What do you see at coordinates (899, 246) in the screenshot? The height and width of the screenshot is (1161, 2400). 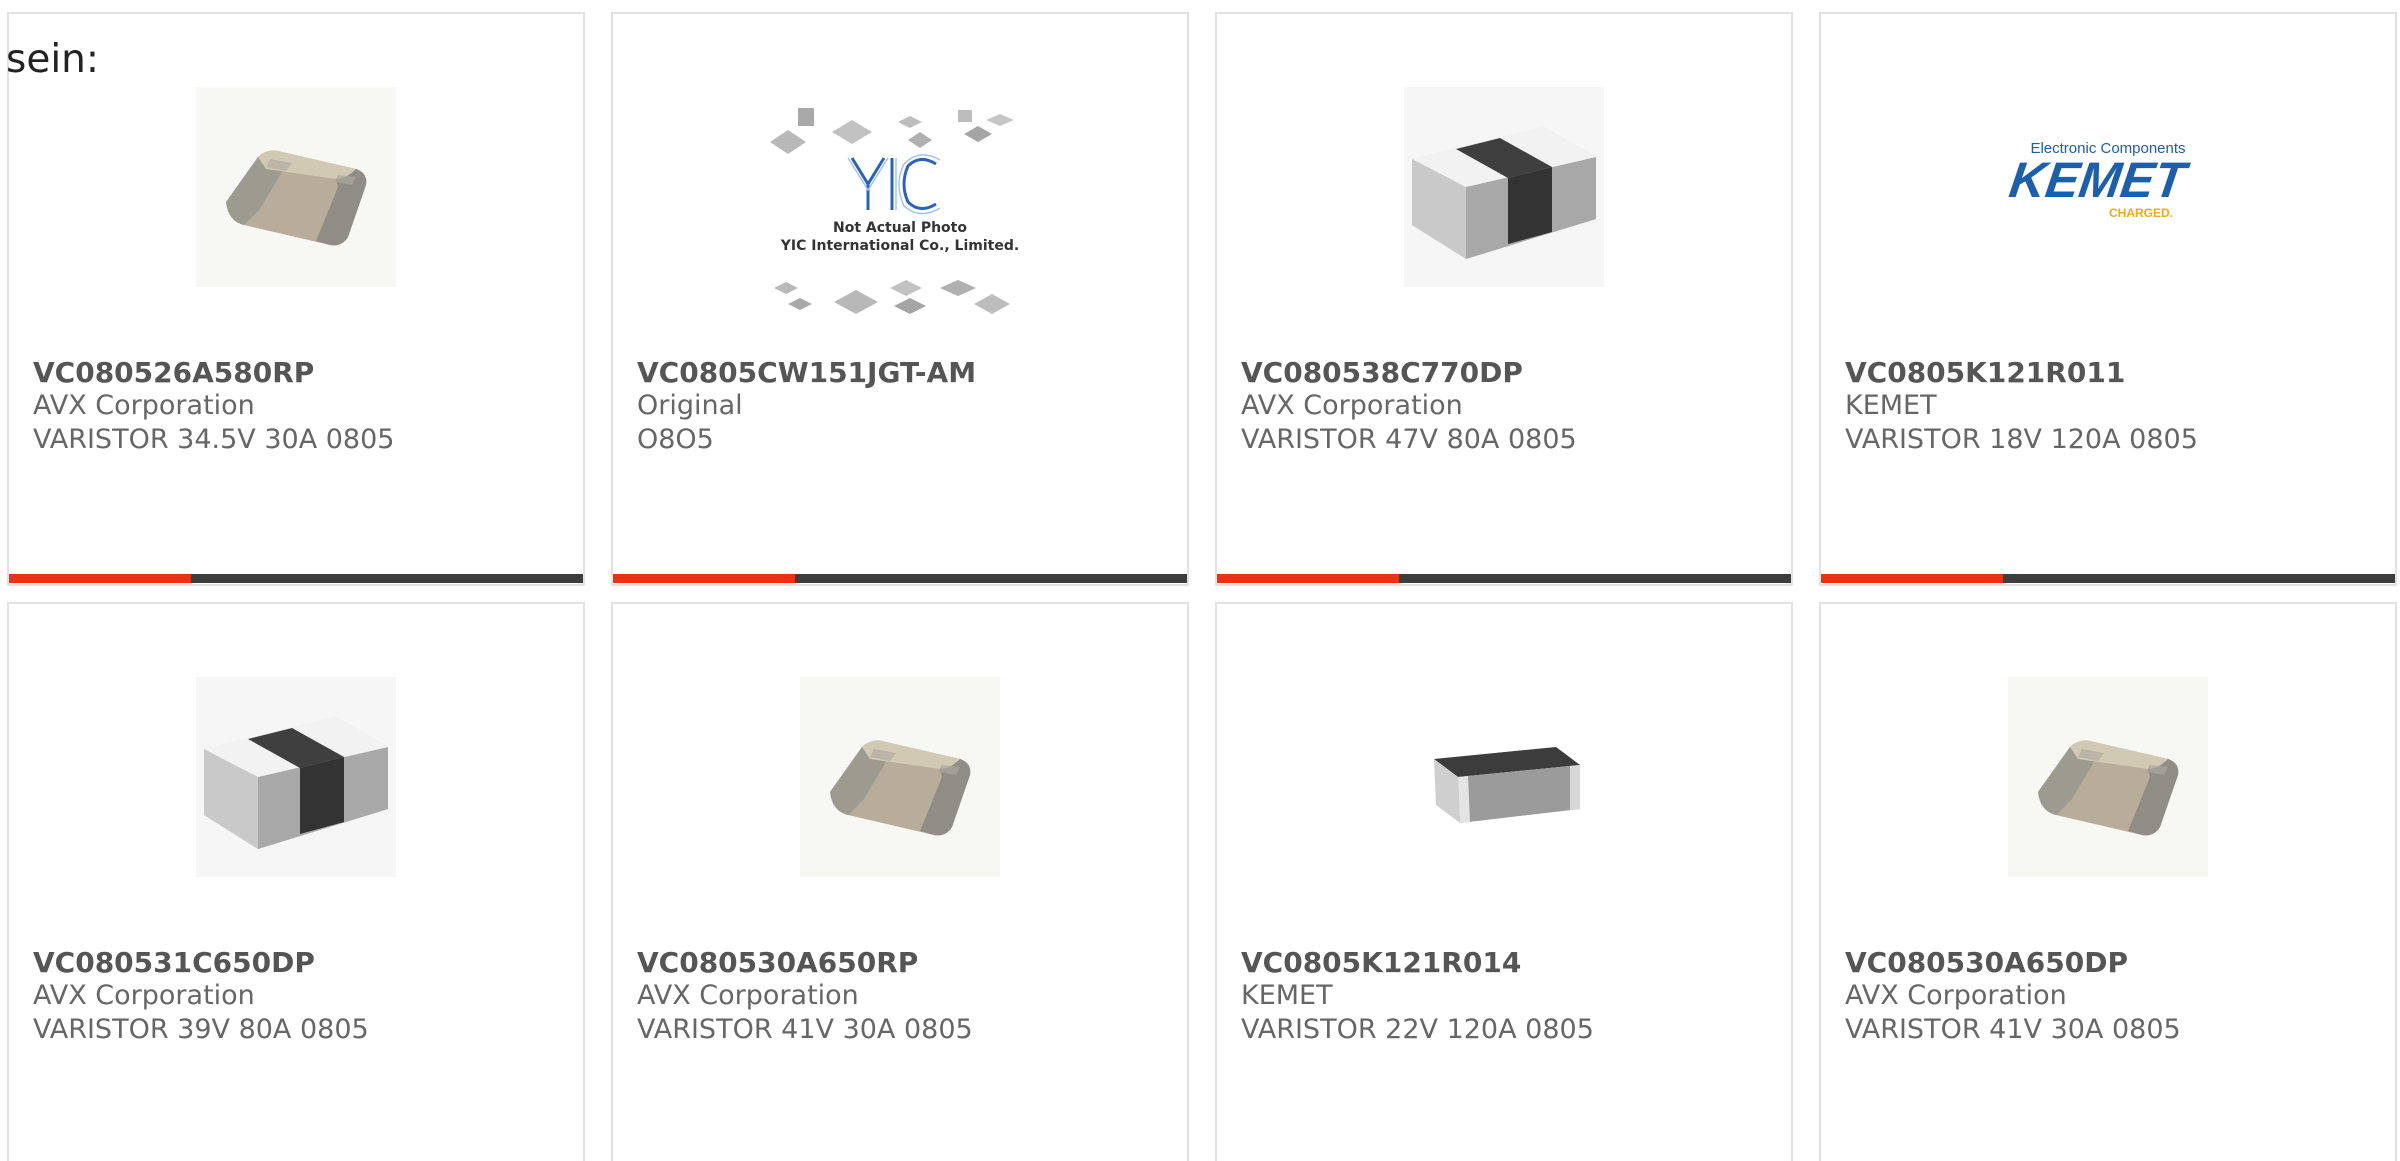 I see `placeholder-caption-line2: YIC International Co., Limited.` at bounding box center [899, 246].